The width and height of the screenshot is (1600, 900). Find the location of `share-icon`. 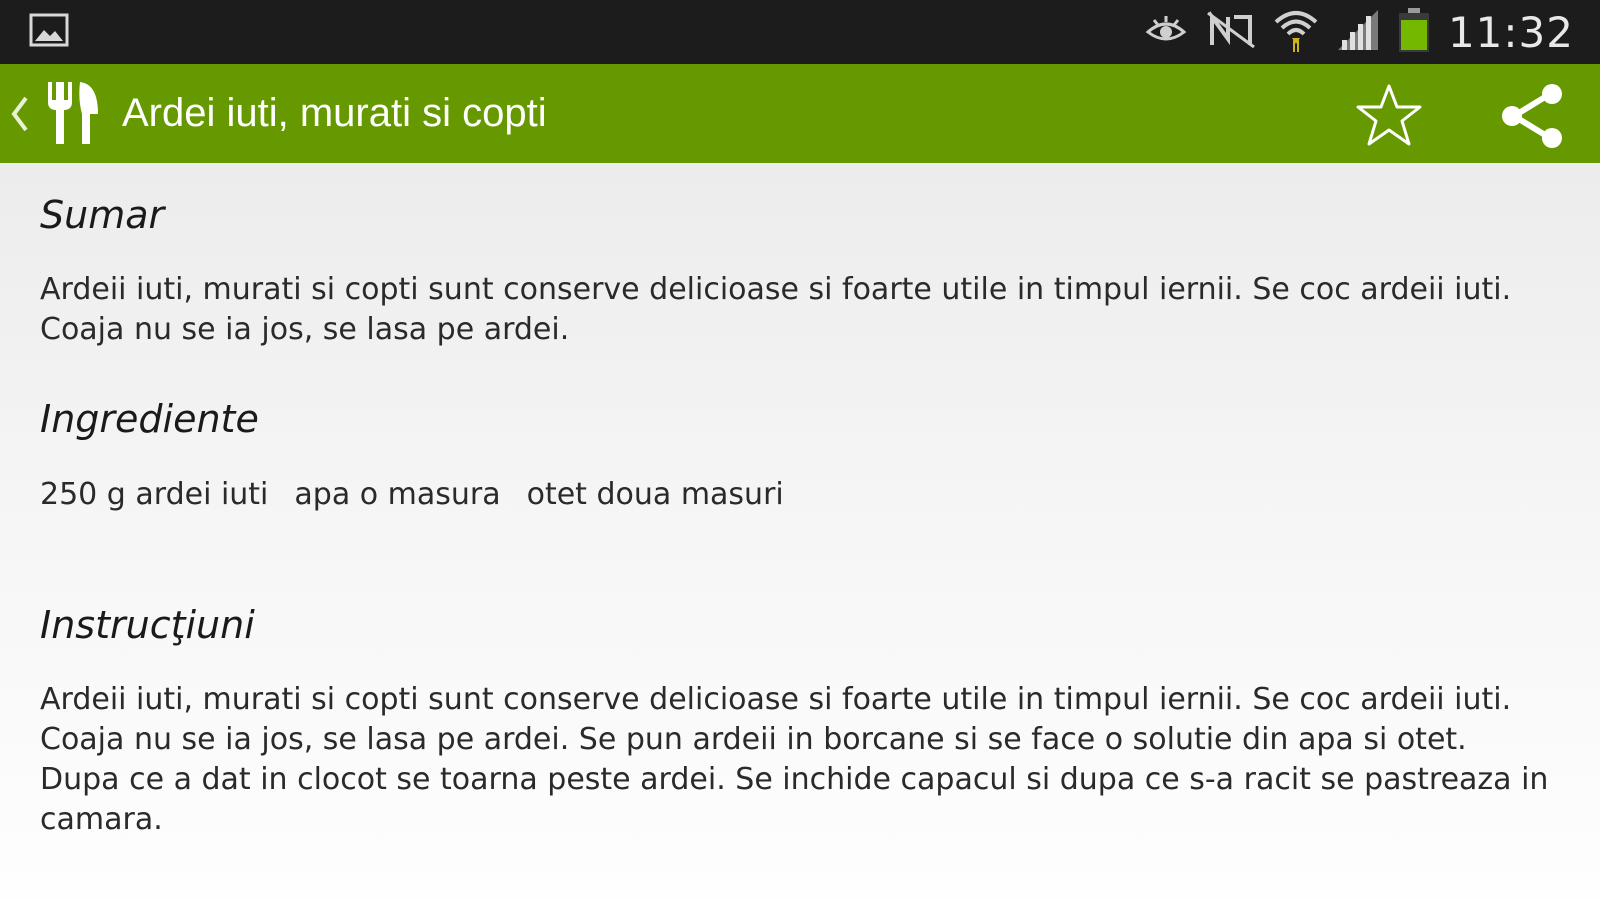

share-icon is located at coordinates (1532, 115).